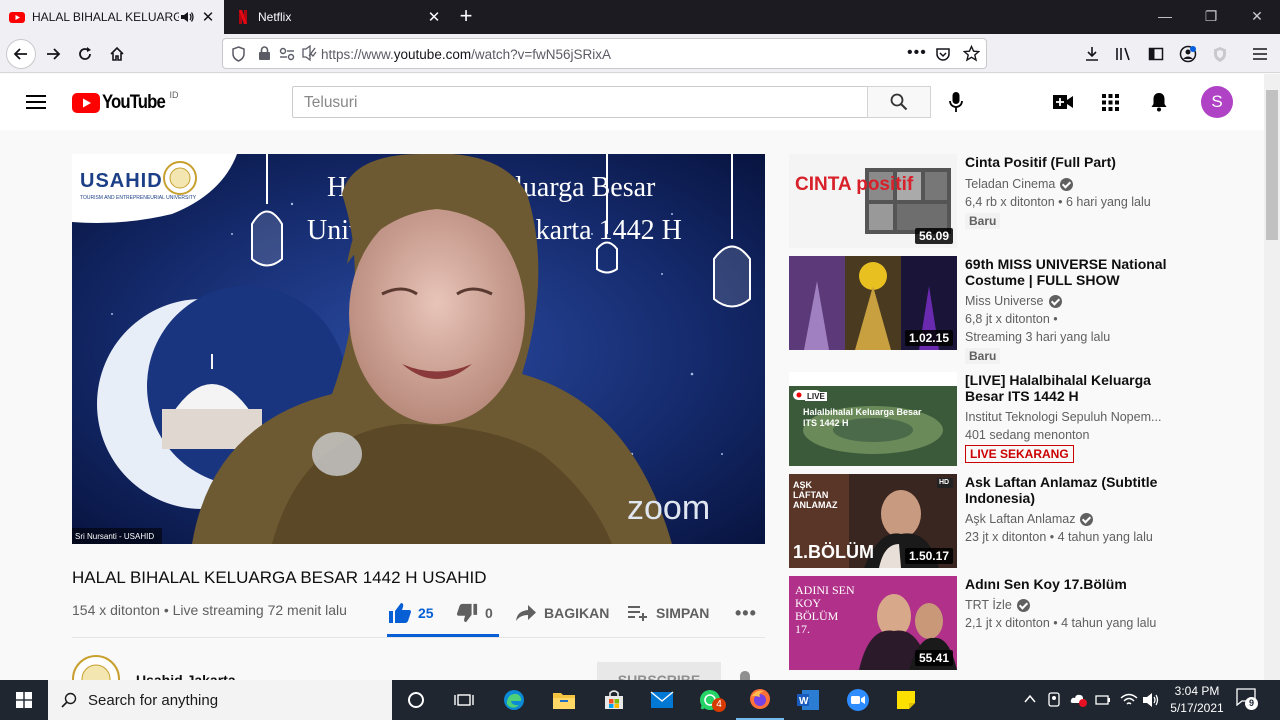 The height and width of the screenshot is (720, 1280). What do you see at coordinates (873, 521) in the screenshot?
I see `video-thumbnail: AŞK LAFTAN ANLAMAZ 1.BÖLÜM HD 1.50.17` at bounding box center [873, 521].